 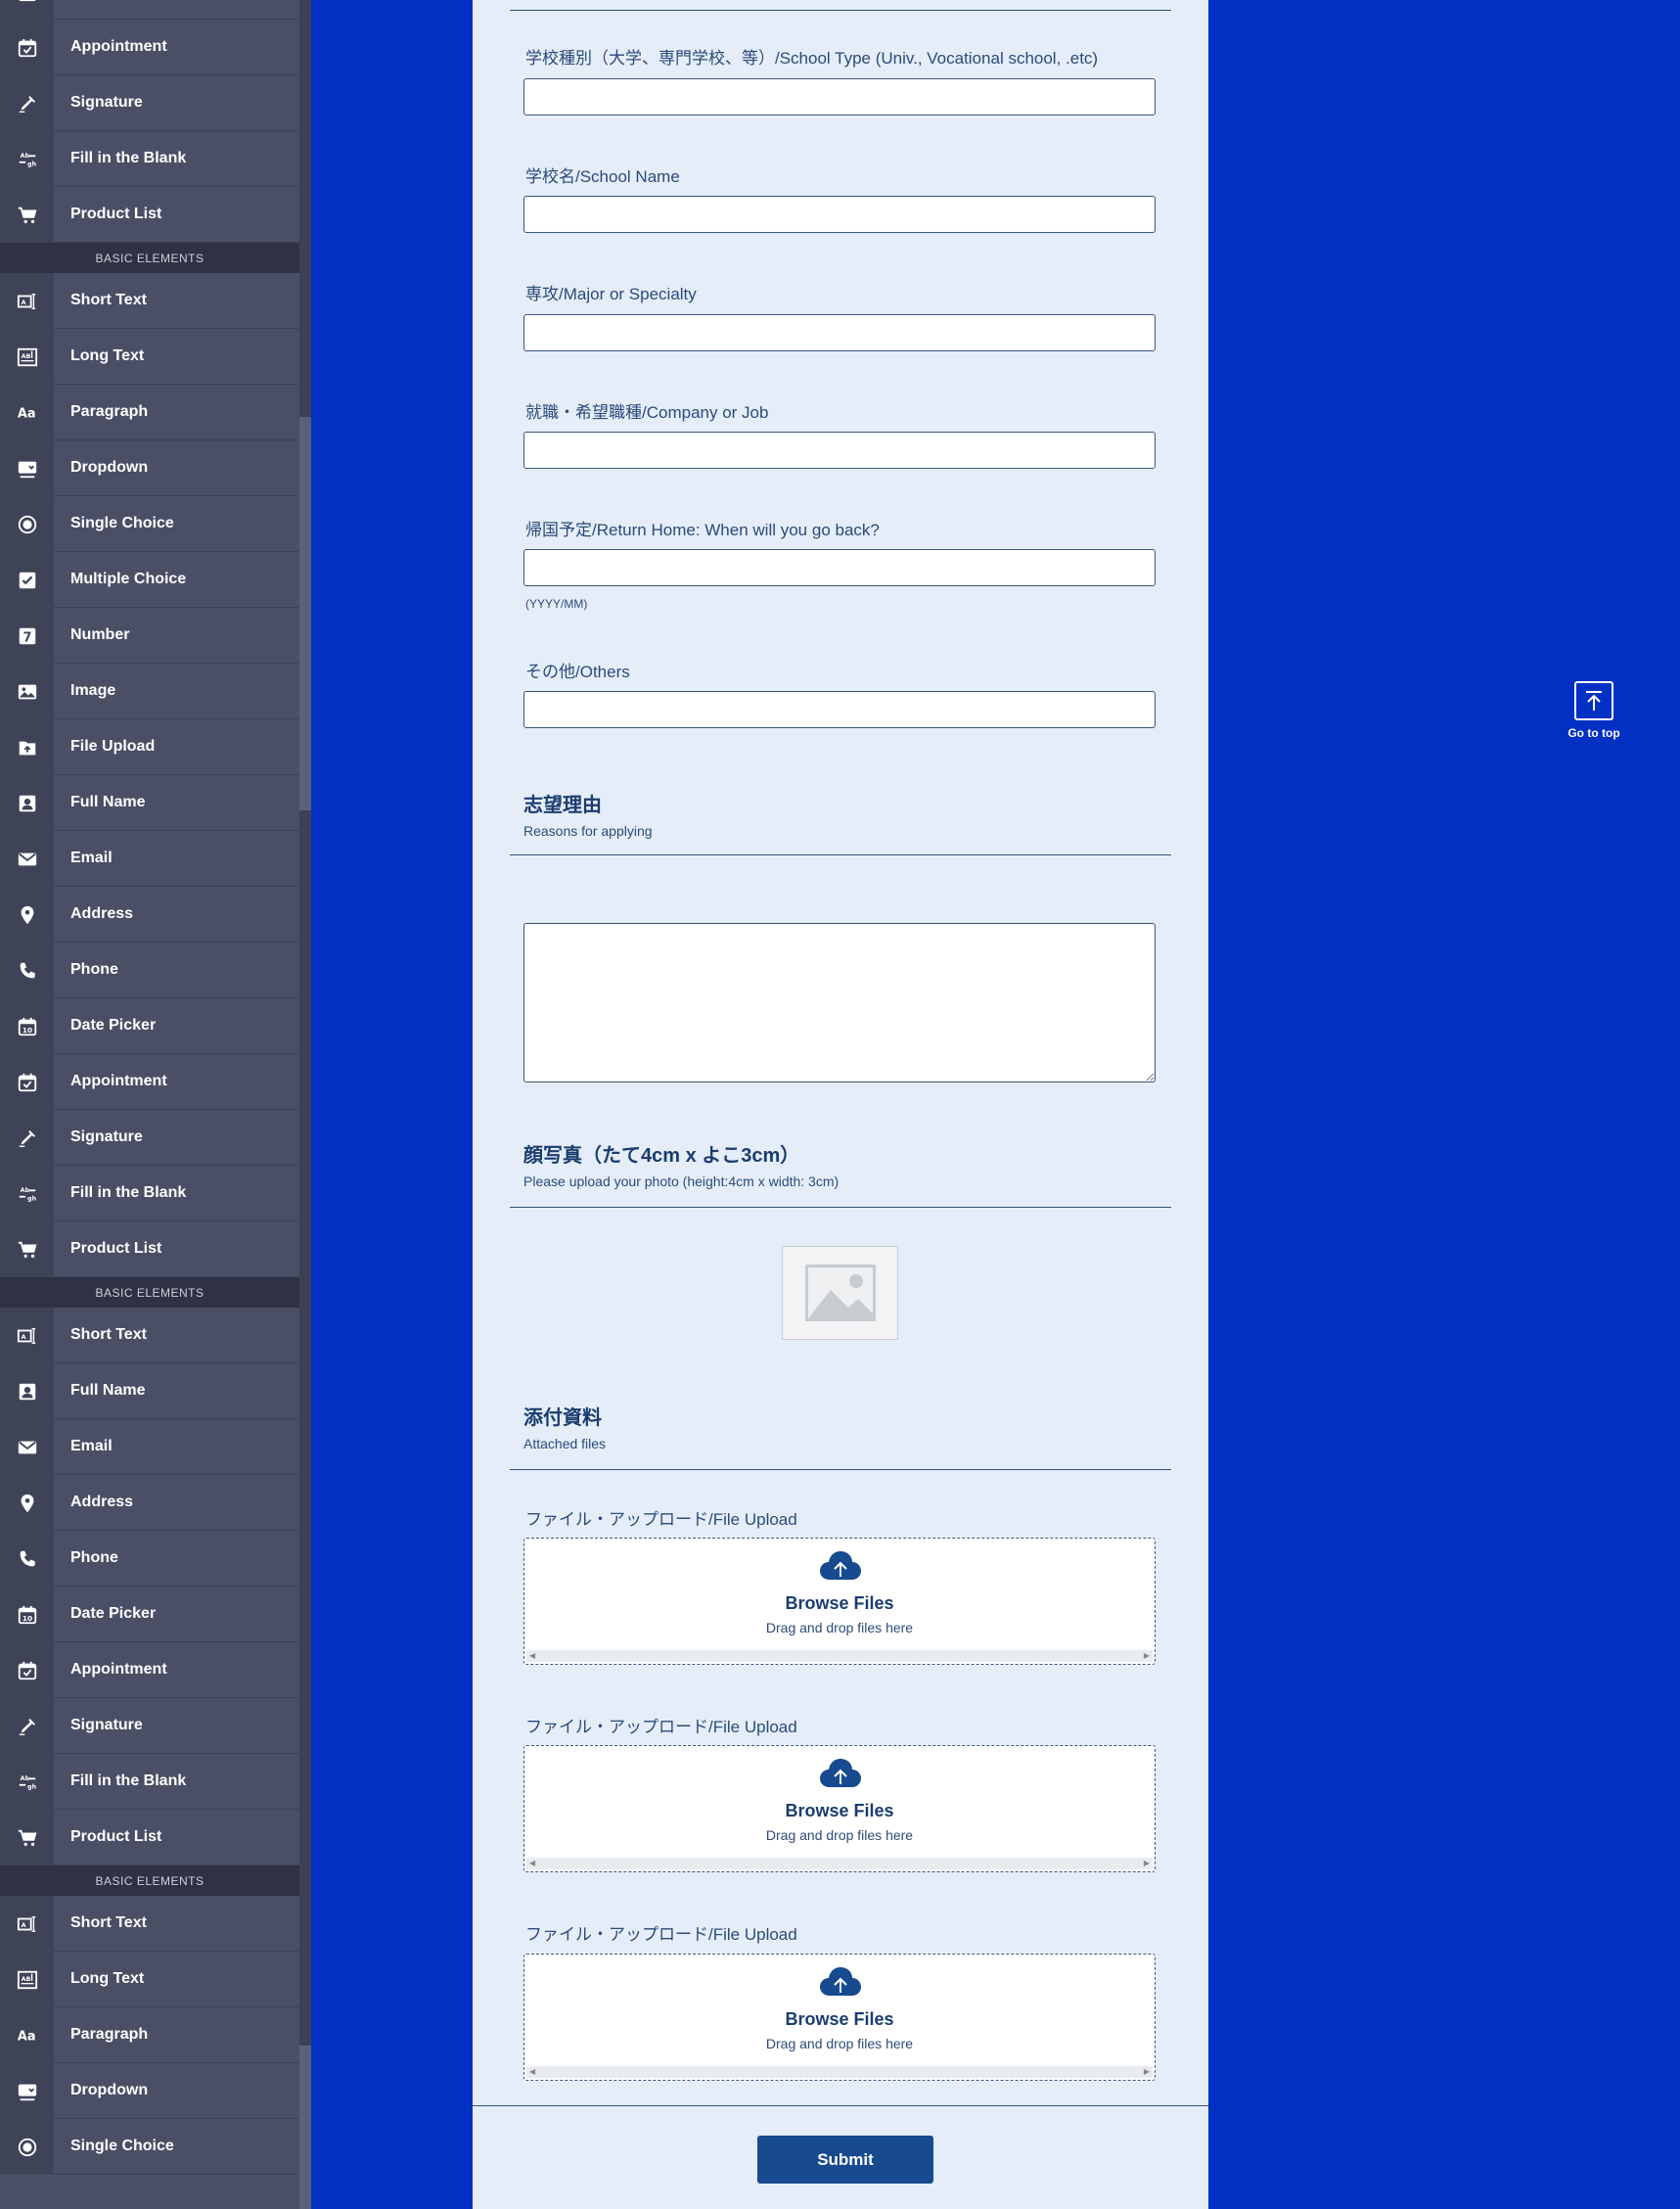 What do you see at coordinates (27, 803) in the screenshot?
I see `person-icon` at bounding box center [27, 803].